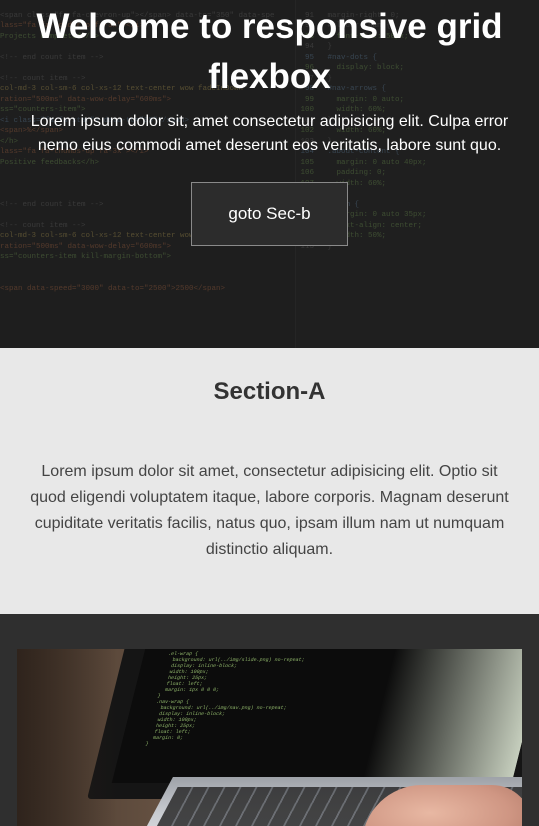 The image size is (539, 826). What do you see at coordinates (269, 214) in the screenshot?
I see `goto-sec-b-button: goto Sec-b` at bounding box center [269, 214].